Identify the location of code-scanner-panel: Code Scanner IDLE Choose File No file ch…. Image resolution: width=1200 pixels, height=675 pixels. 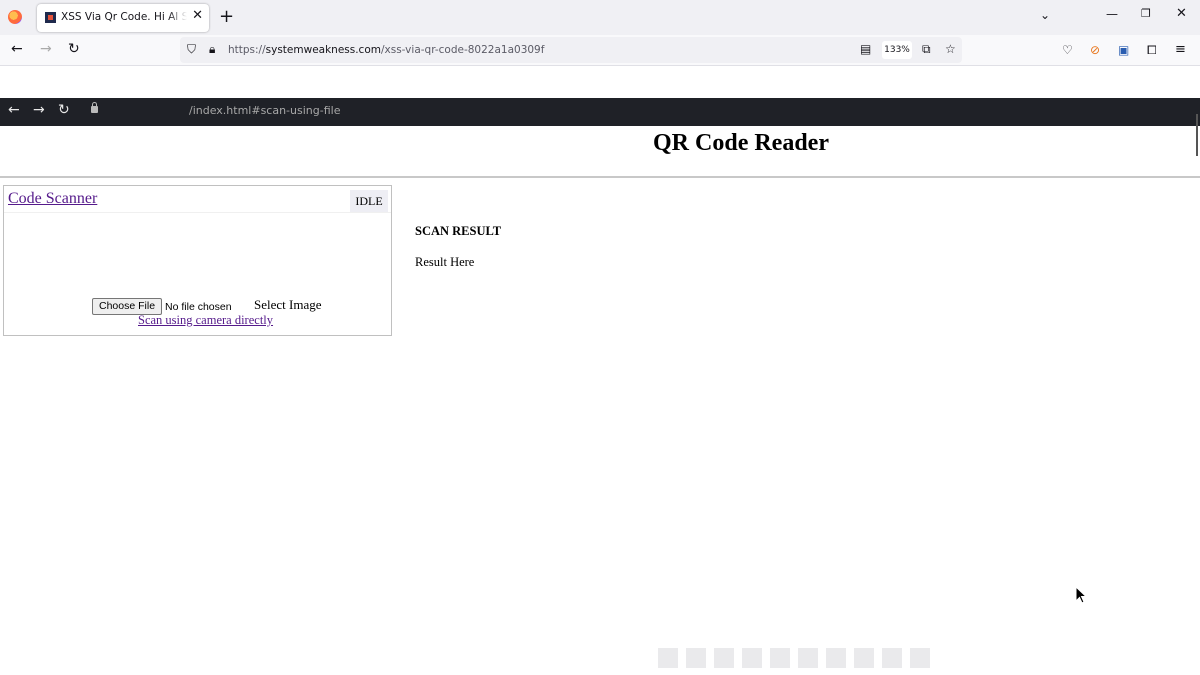
(197, 260).